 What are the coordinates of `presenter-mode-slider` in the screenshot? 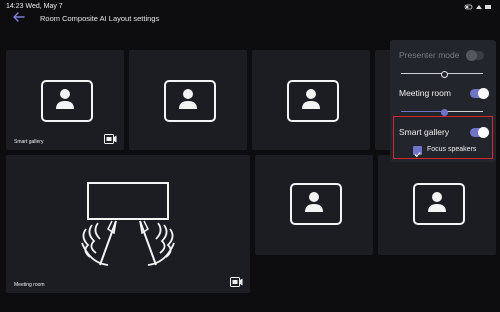 It's located at (442, 74).